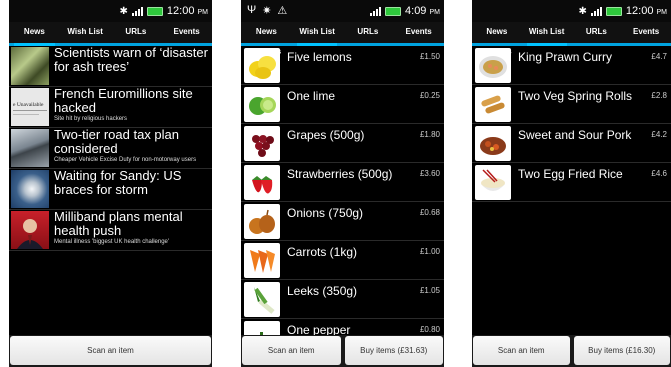 The height and width of the screenshot is (367, 671). I want to click on svg-text: e Unavailable, so click(28, 105).